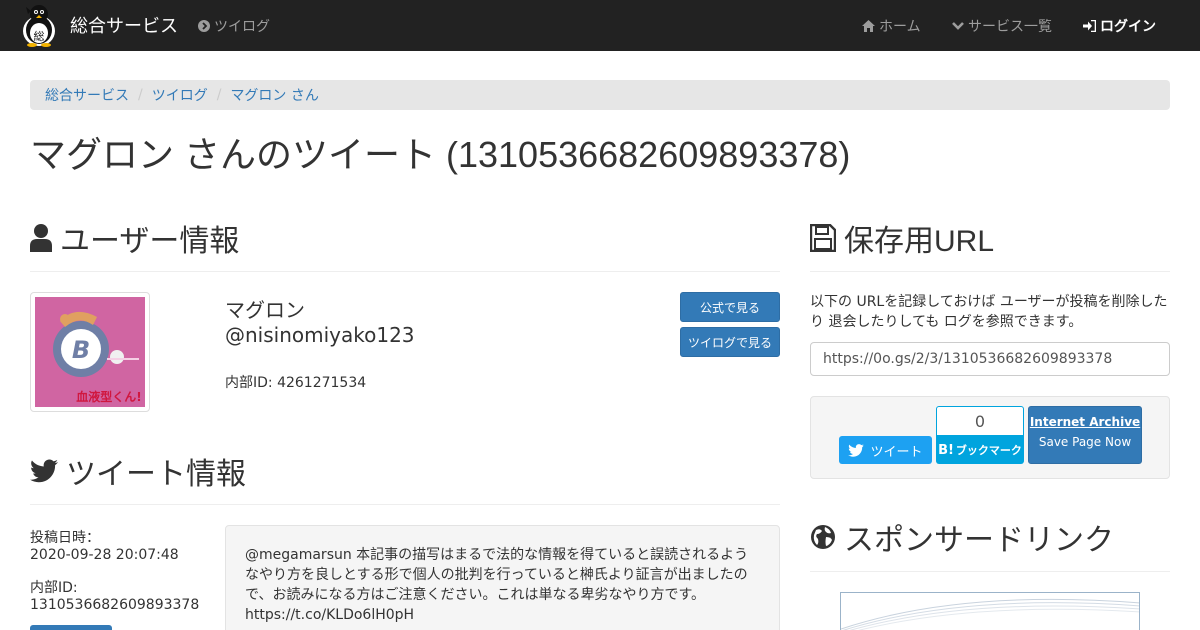  I want to click on sponsor-heading-text: スポンサードリンク, so click(979, 540).